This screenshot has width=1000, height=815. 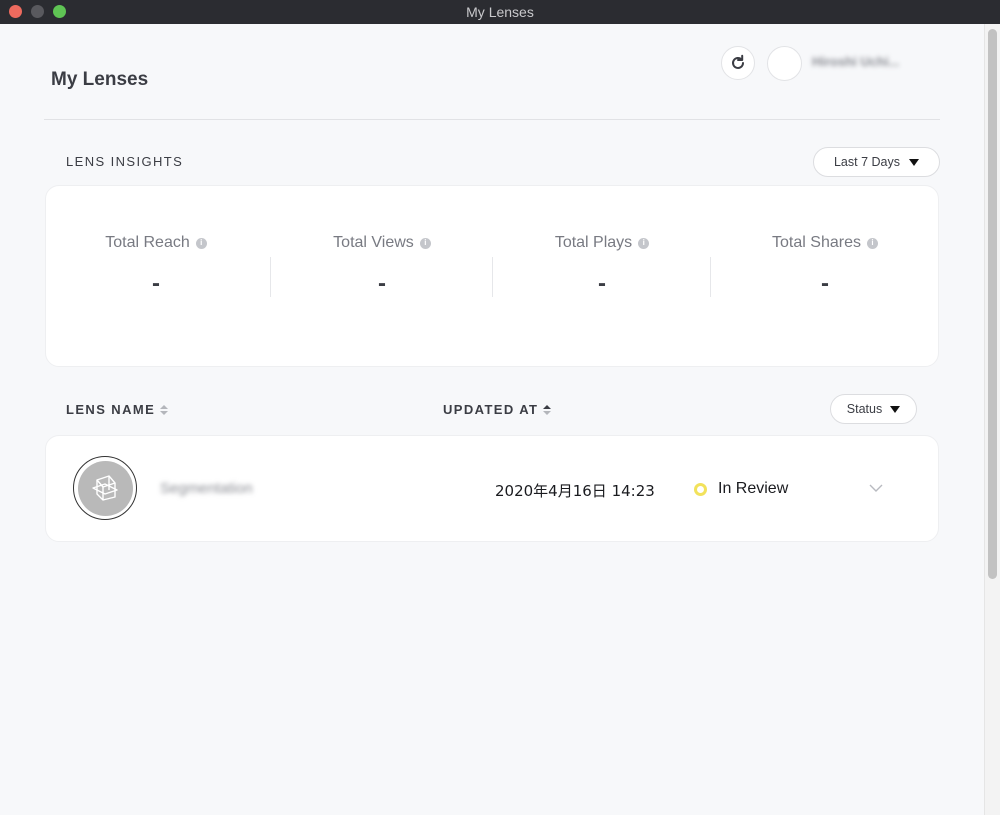 I want to click on stat-label: Total Shares, so click(x=816, y=242).